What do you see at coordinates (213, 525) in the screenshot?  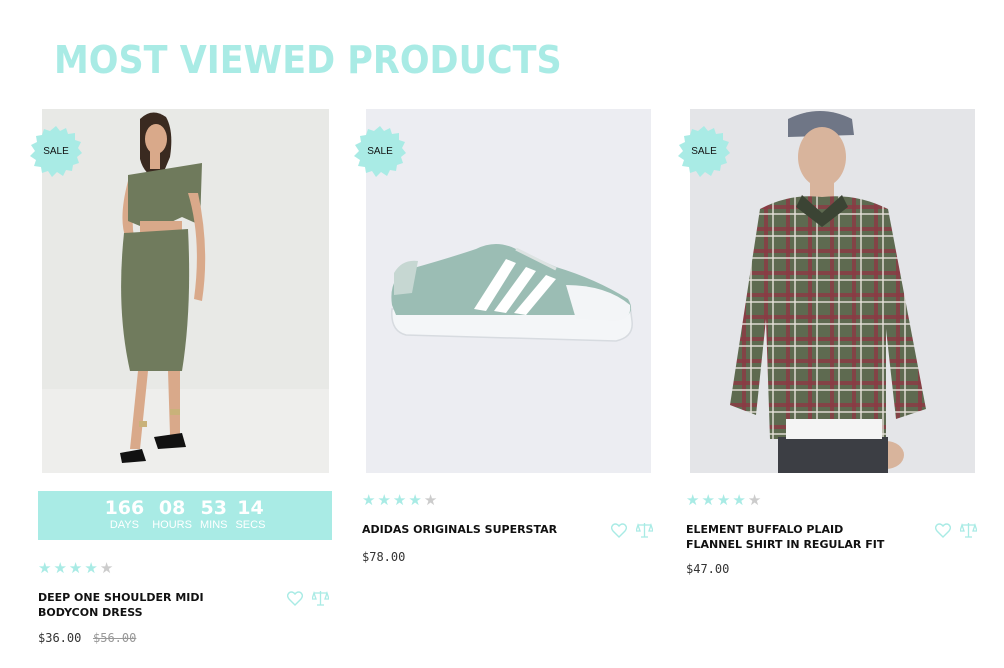 I see `countdown-mins-label: MINS` at bounding box center [213, 525].